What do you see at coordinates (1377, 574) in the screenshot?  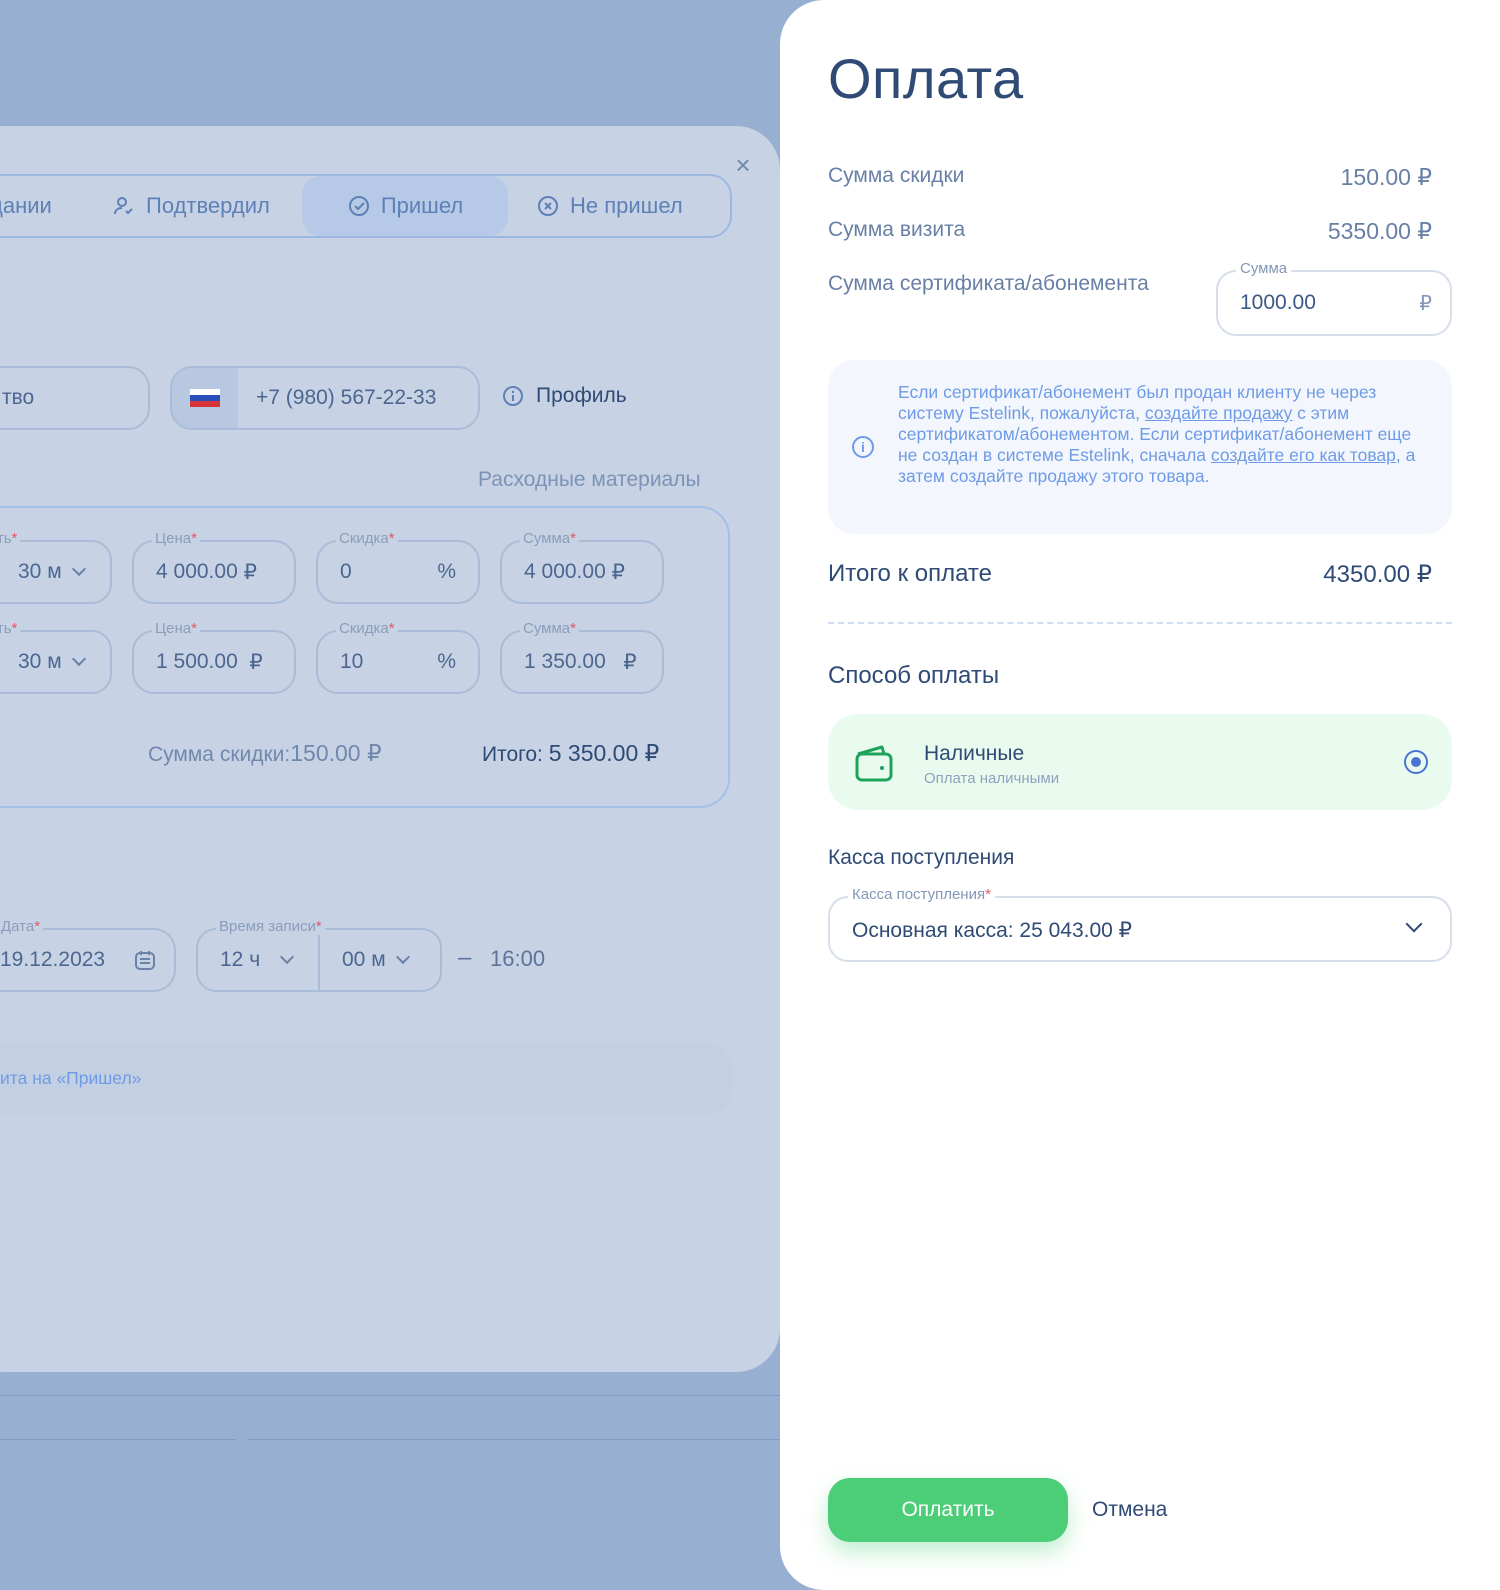 I see `total-to-pay-value: 4350.00 ₽` at bounding box center [1377, 574].